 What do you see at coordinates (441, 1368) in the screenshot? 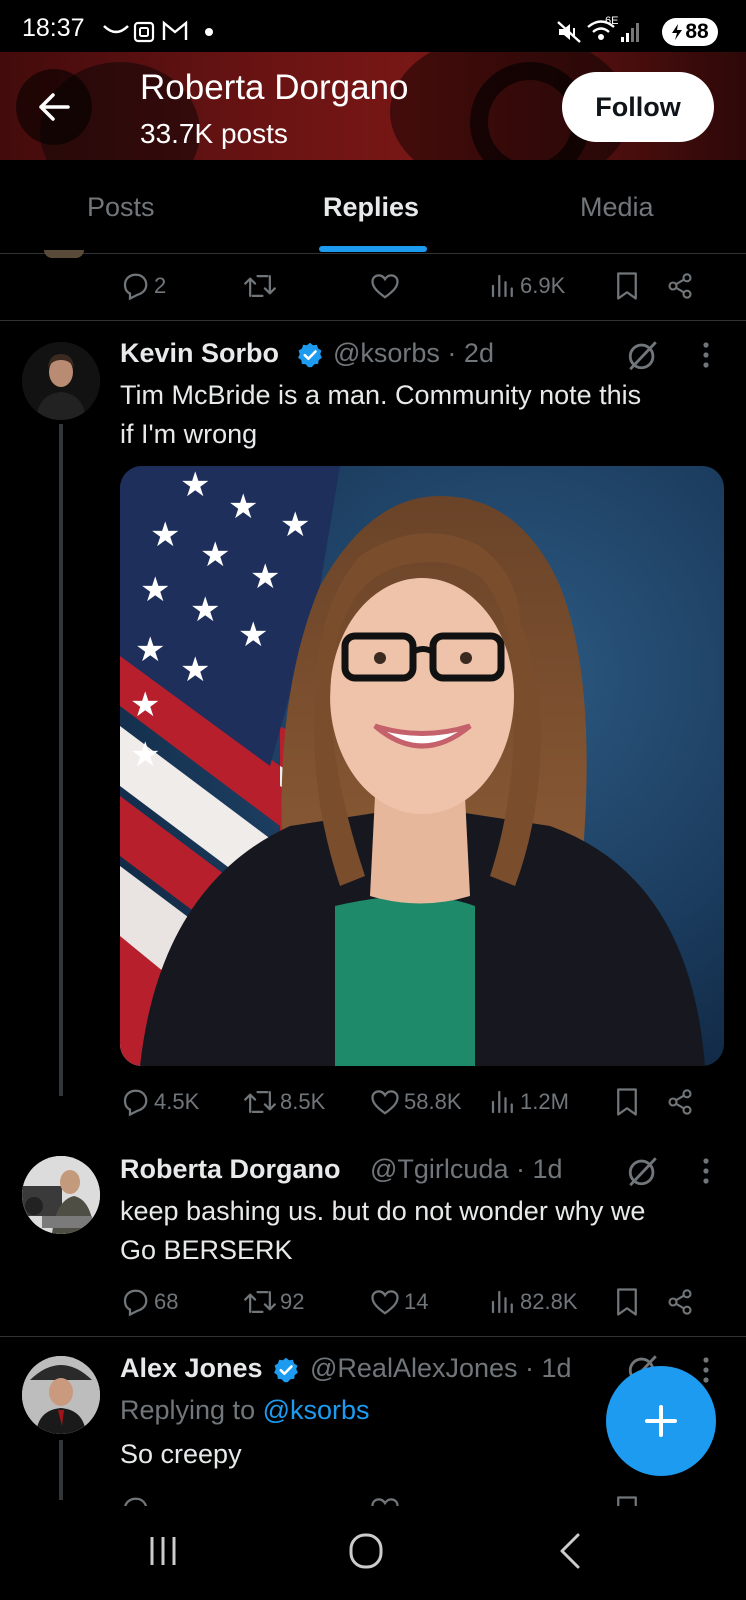
I see `tweet-author-handle: @RealAlexJones · 1d` at bounding box center [441, 1368].